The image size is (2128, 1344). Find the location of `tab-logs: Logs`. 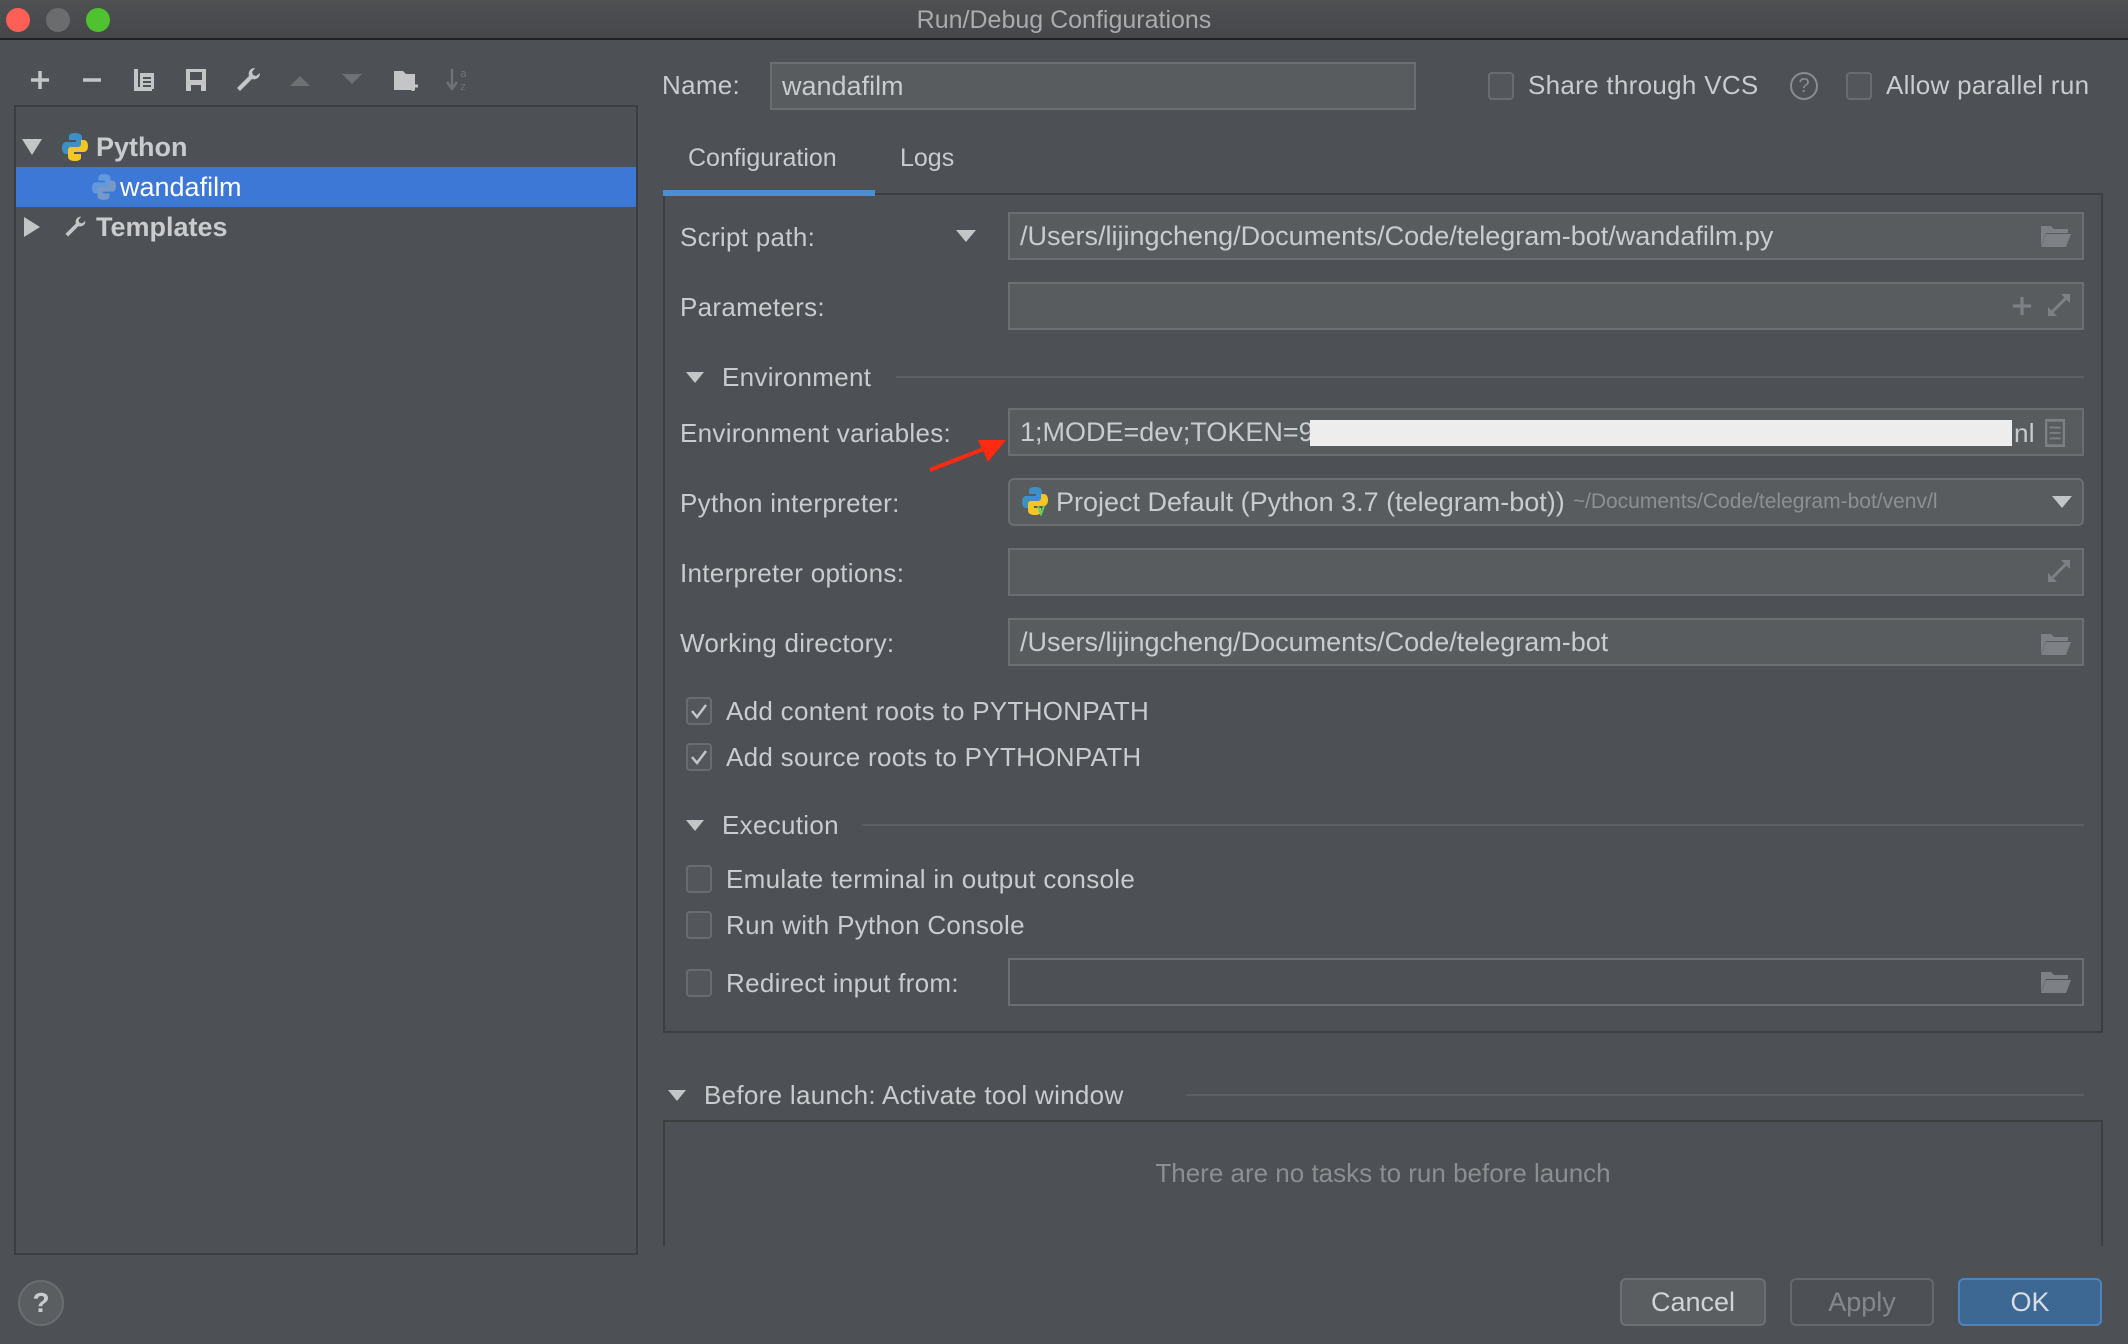

tab-logs: Logs is located at coordinates (927, 158).